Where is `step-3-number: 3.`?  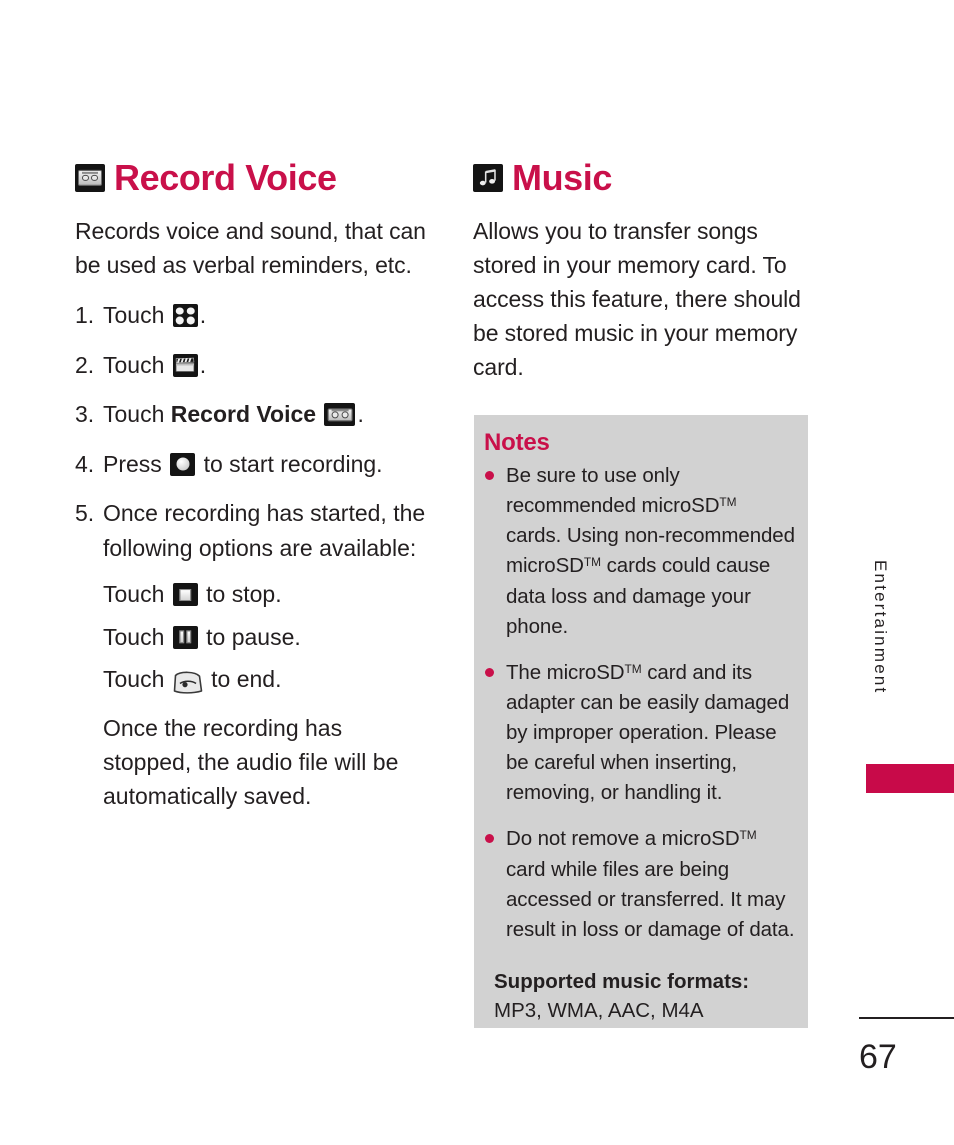
step-3-number: 3. is located at coordinates (85, 414).